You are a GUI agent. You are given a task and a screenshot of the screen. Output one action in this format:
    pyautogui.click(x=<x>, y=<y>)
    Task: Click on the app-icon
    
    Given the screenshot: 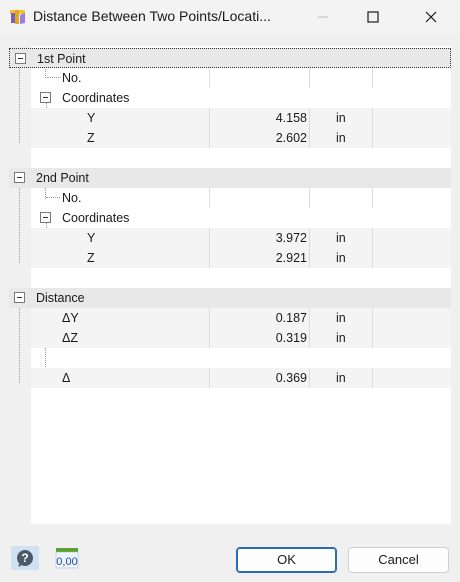 What is the action you would take?
    pyautogui.click(x=17, y=17)
    